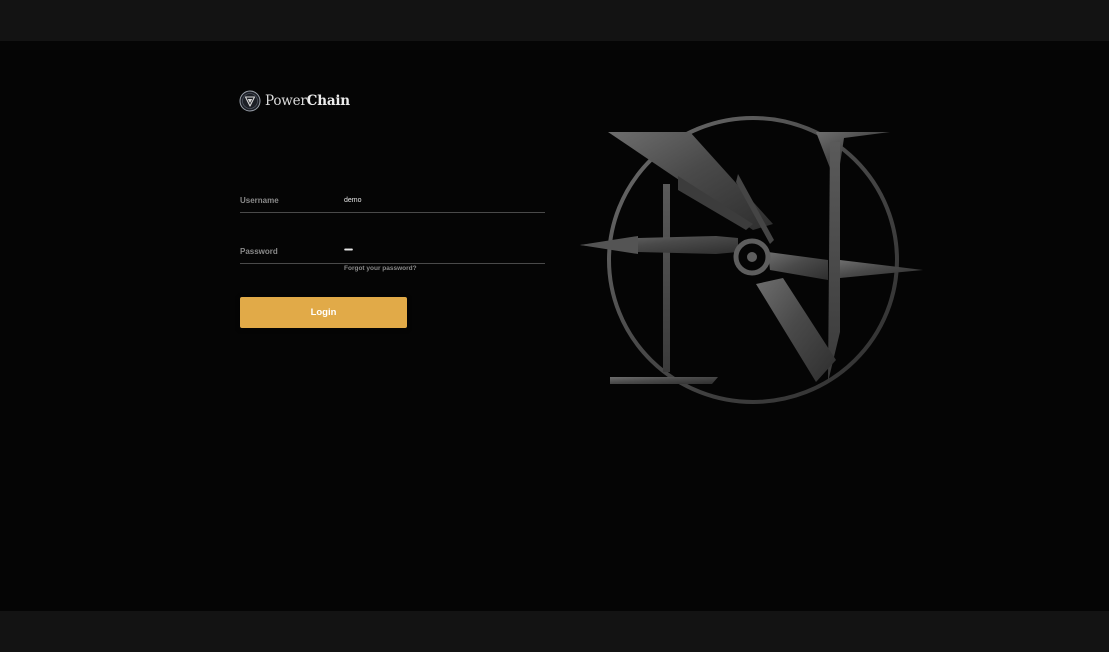 This screenshot has height=652, width=1109. What do you see at coordinates (250, 101) in the screenshot?
I see `powerchain-shield-icon` at bounding box center [250, 101].